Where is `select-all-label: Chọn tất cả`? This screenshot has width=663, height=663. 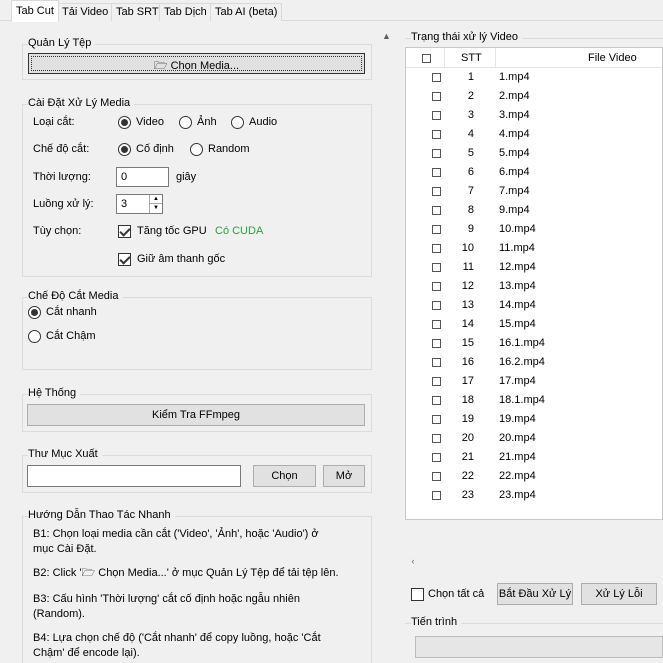 select-all-label: Chọn tất cả is located at coordinates (456, 594).